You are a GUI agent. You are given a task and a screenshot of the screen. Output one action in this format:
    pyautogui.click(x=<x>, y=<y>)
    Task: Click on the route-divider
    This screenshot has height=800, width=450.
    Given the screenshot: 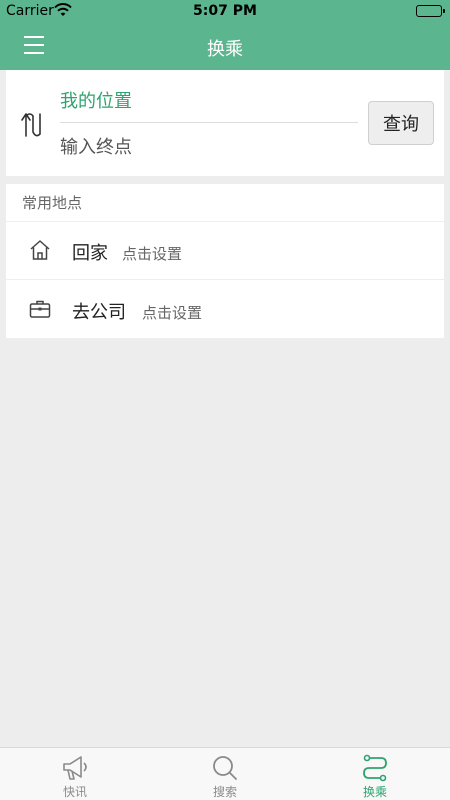 What is the action you would take?
    pyautogui.click(x=209, y=122)
    